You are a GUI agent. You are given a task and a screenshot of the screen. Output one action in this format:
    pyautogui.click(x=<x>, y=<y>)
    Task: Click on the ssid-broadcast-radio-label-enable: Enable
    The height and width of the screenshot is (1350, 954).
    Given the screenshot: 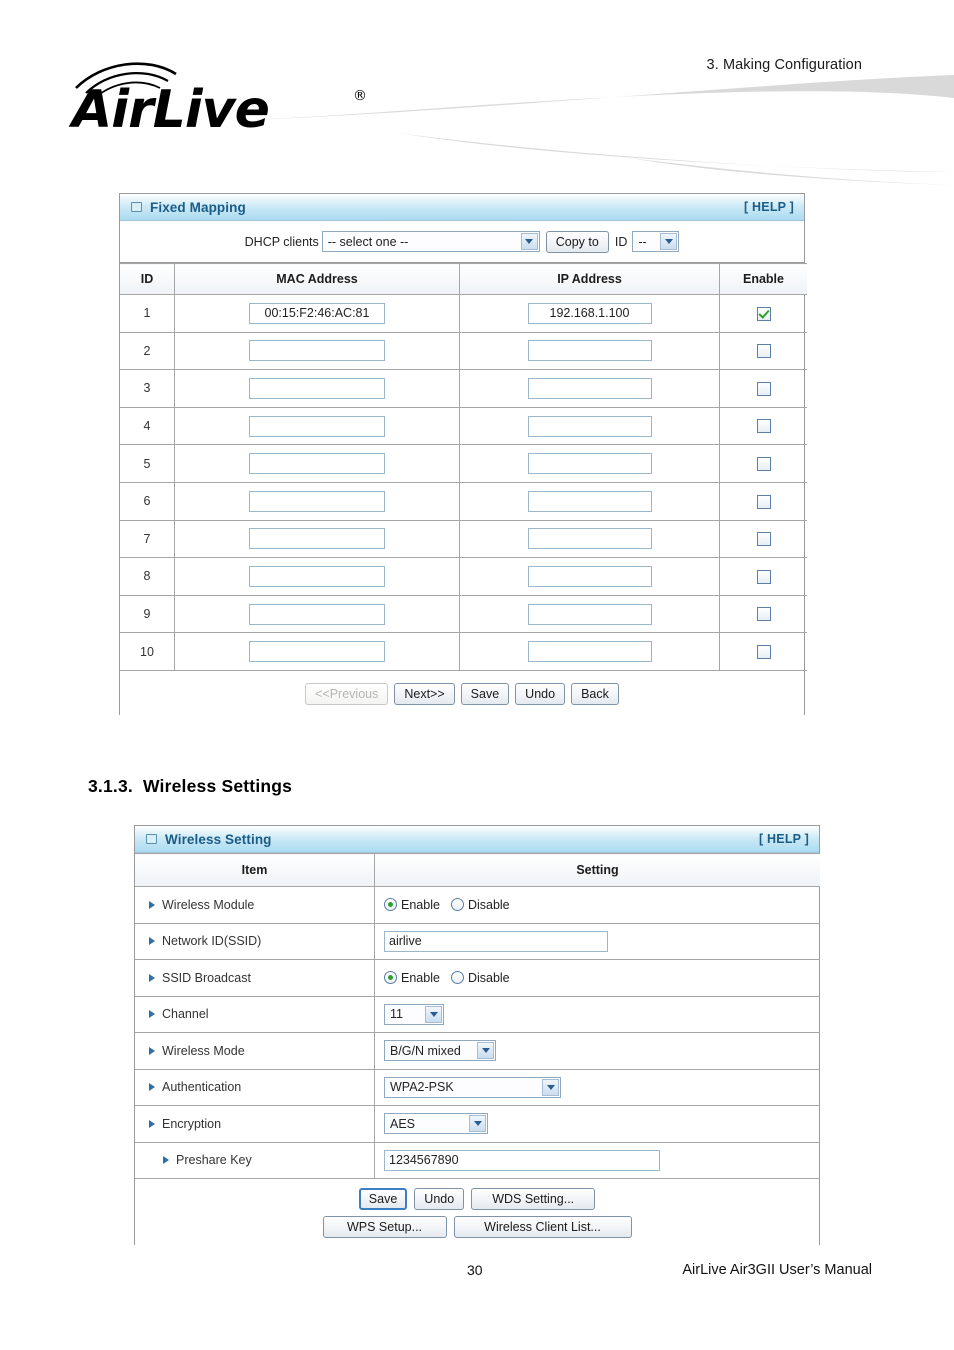 What is the action you would take?
    pyautogui.click(x=420, y=977)
    